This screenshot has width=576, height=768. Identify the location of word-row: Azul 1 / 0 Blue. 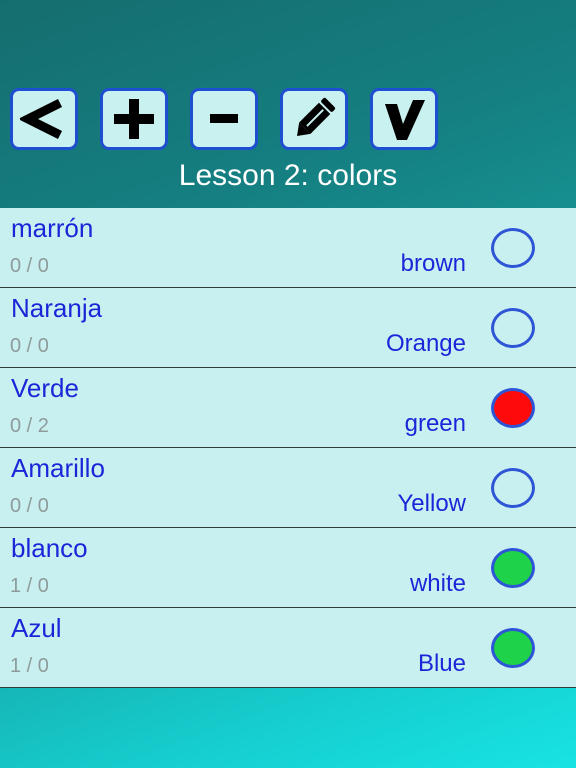
(288, 648).